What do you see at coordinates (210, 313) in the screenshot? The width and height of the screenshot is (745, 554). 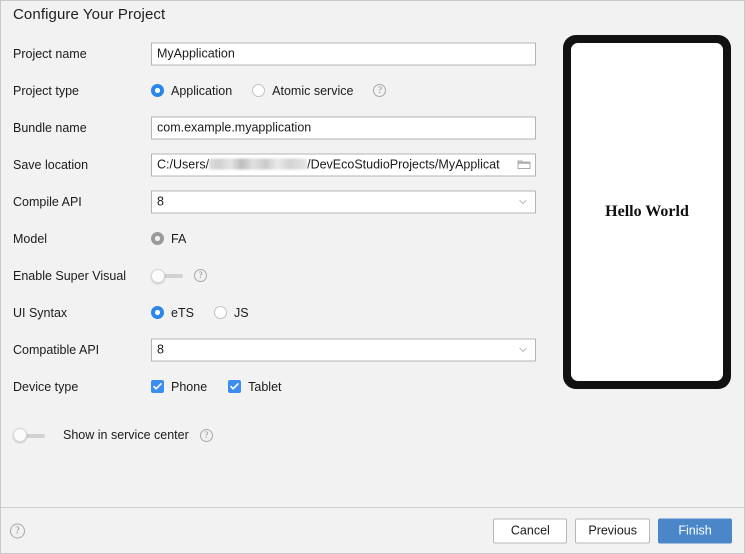 I see `ui-syntax-radio-group: eTS JS` at bounding box center [210, 313].